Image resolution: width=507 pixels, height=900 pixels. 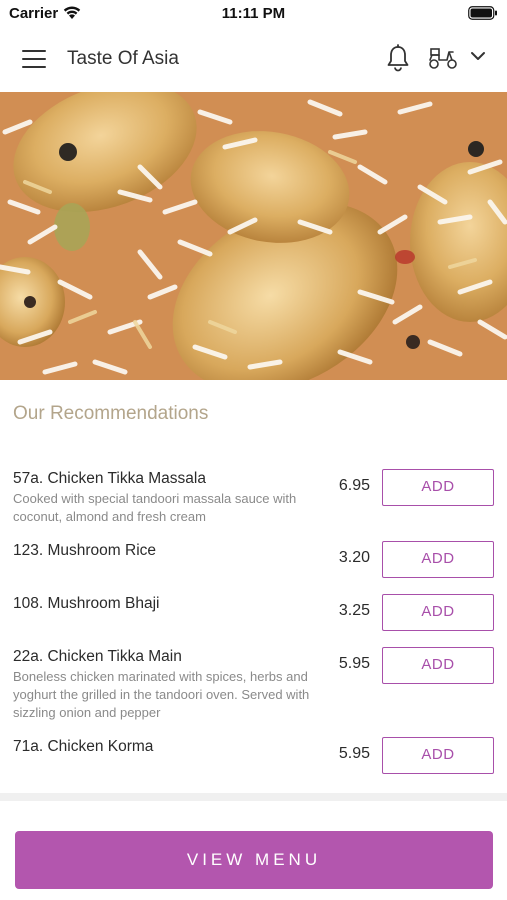 I want to click on nav-bar: Taste Of Asia, so click(x=253, y=60).